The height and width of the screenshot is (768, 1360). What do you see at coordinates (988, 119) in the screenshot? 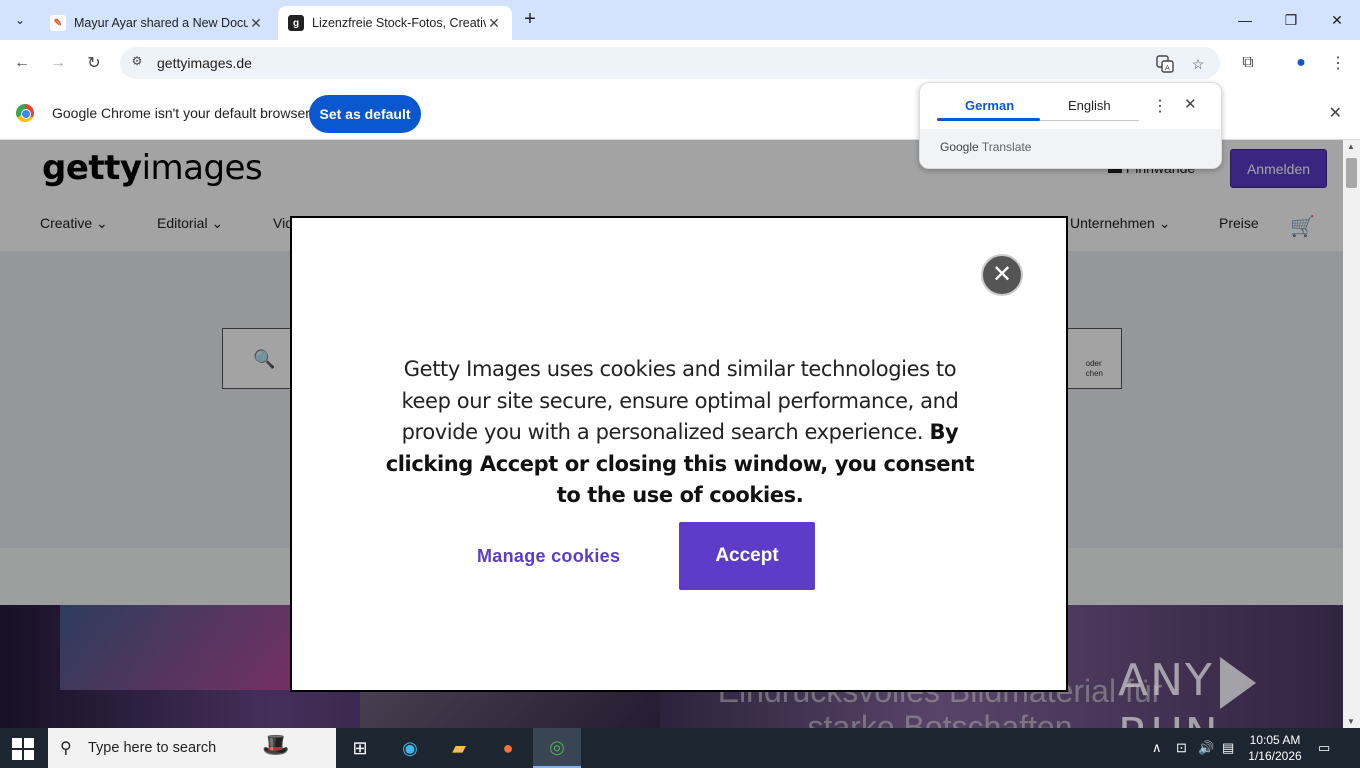
I see `selected-tab-indicator` at bounding box center [988, 119].